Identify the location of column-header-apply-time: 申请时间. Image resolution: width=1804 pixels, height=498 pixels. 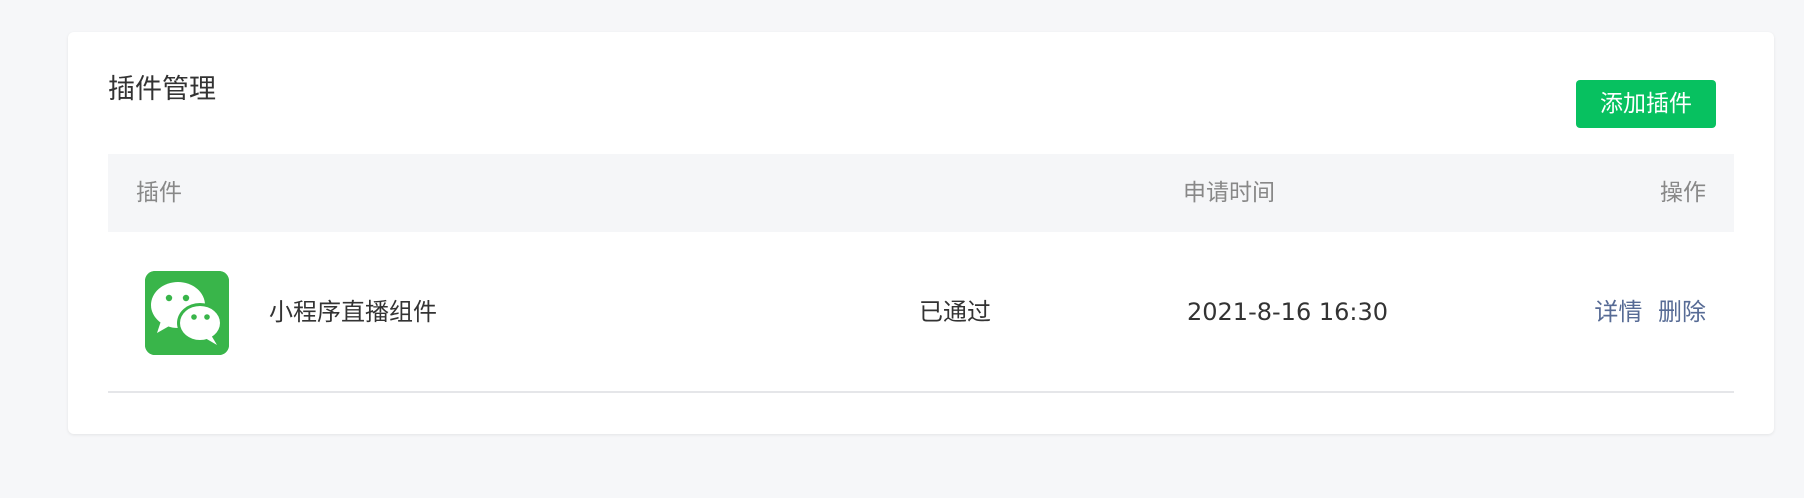
(1229, 193).